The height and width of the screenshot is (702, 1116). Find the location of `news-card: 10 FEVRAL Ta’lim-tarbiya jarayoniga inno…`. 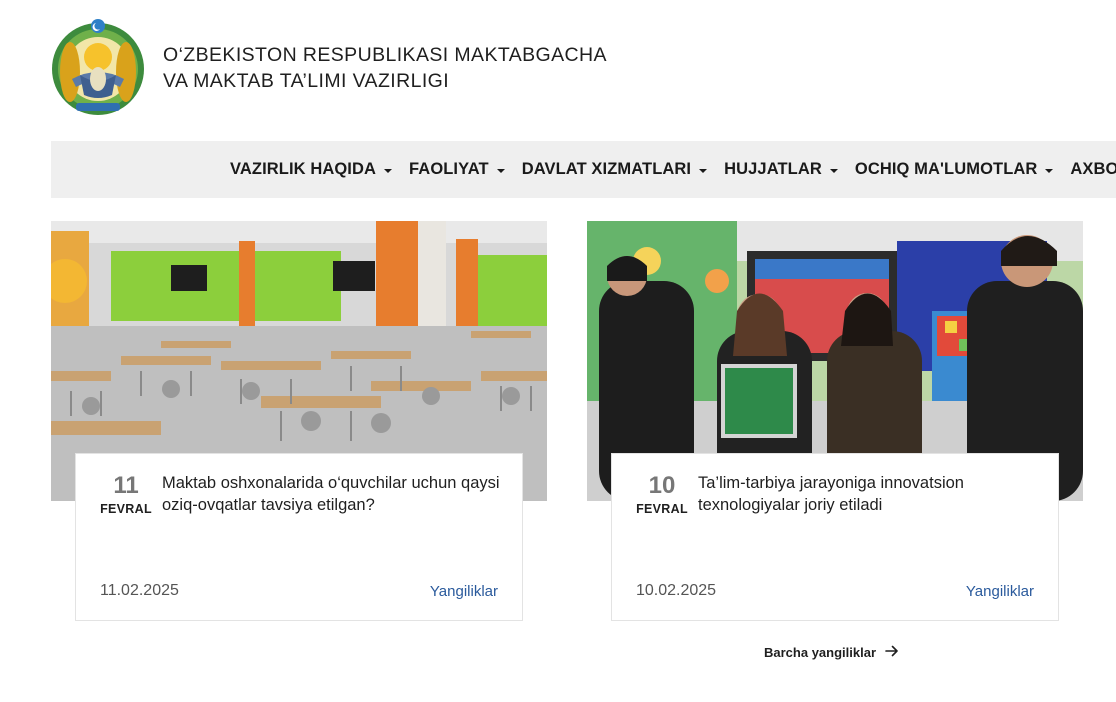

news-card: 10 FEVRAL Ta’lim-tarbiya jarayoniga inno… is located at coordinates (835, 537).